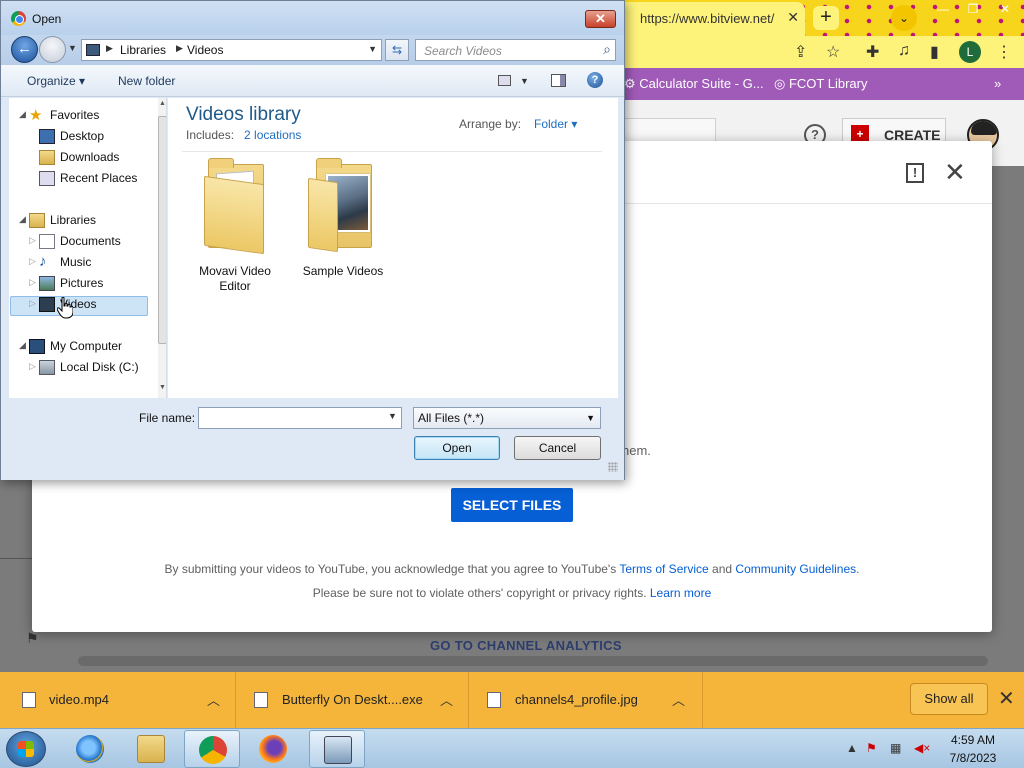 Image resolution: width=1024 pixels, height=768 pixels. Describe the element at coordinates (943, 9) in the screenshot. I see `minimize-icon: —` at that location.